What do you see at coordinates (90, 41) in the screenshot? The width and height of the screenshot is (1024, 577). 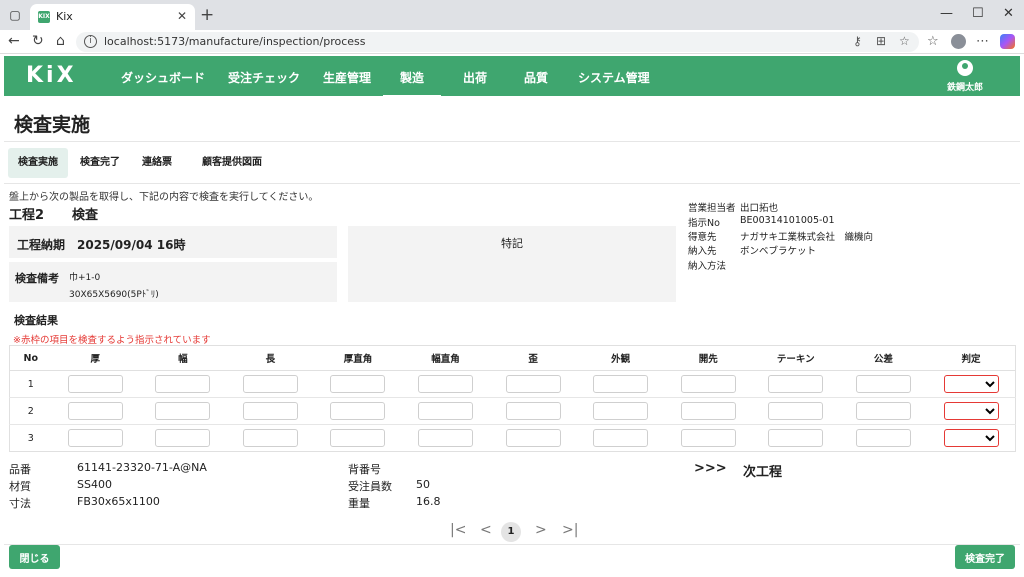 I see `site-info-icon: i` at bounding box center [90, 41].